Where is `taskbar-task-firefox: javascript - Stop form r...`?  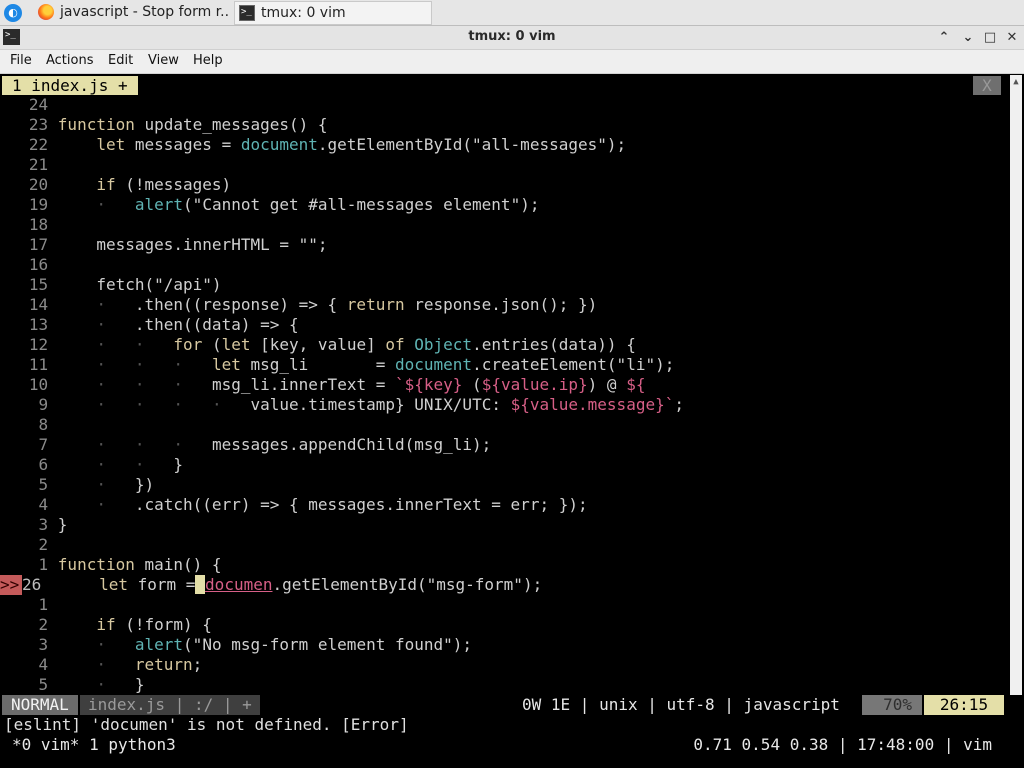 taskbar-task-firefox: javascript - Stop form r... is located at coordinates (132, 13).